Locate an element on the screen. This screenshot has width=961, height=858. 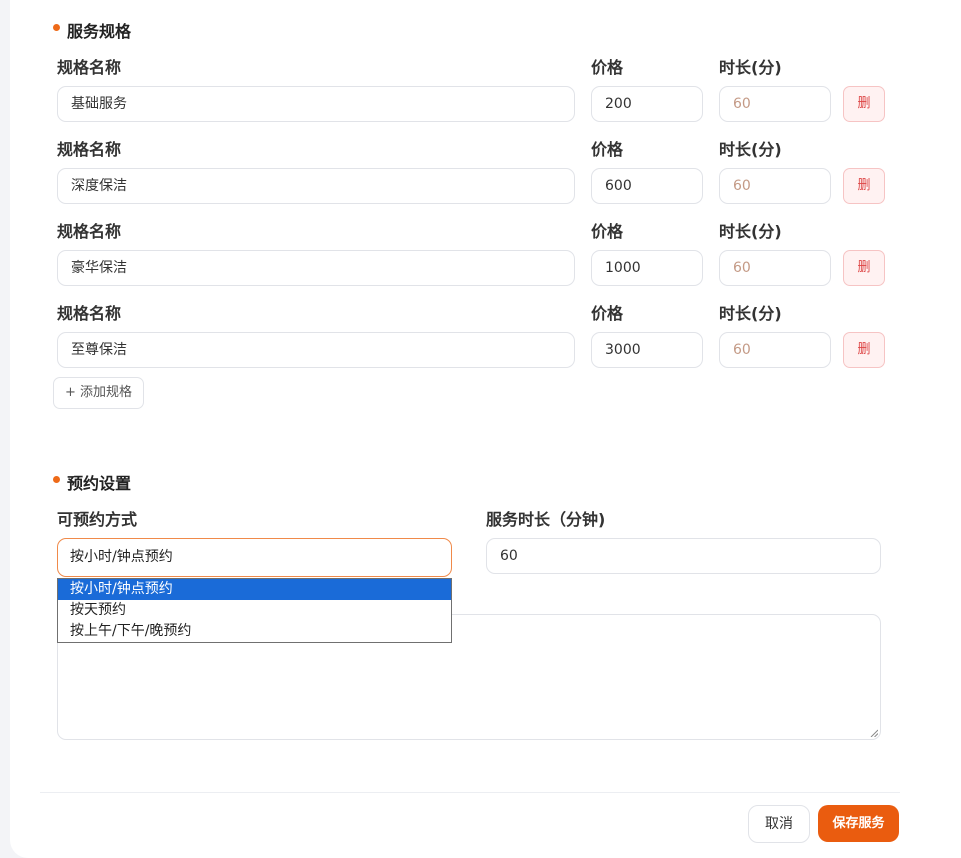
service-duration-input: 60 is located at coordinates (683, 556).